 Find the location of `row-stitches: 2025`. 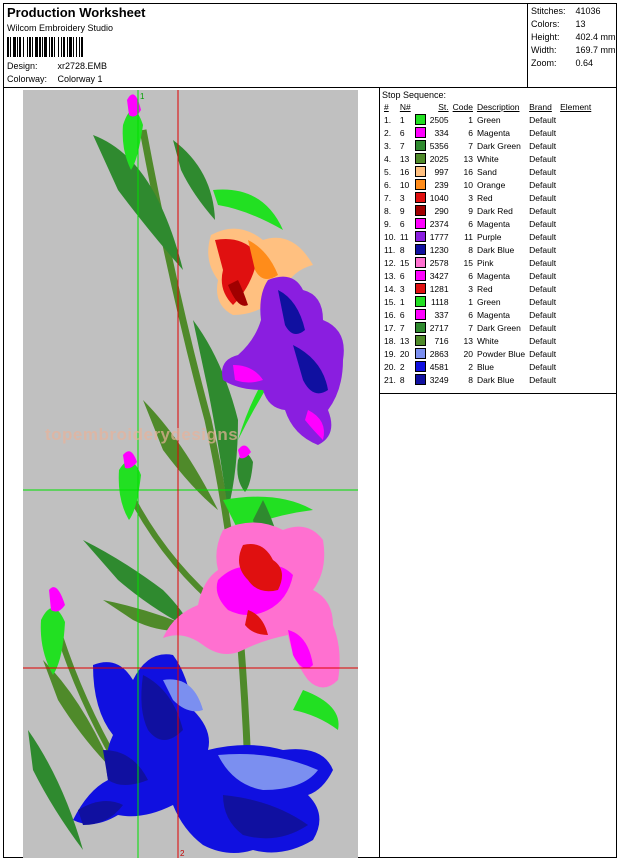

row-stitches: 2025 is located at coordinates (439, 158).